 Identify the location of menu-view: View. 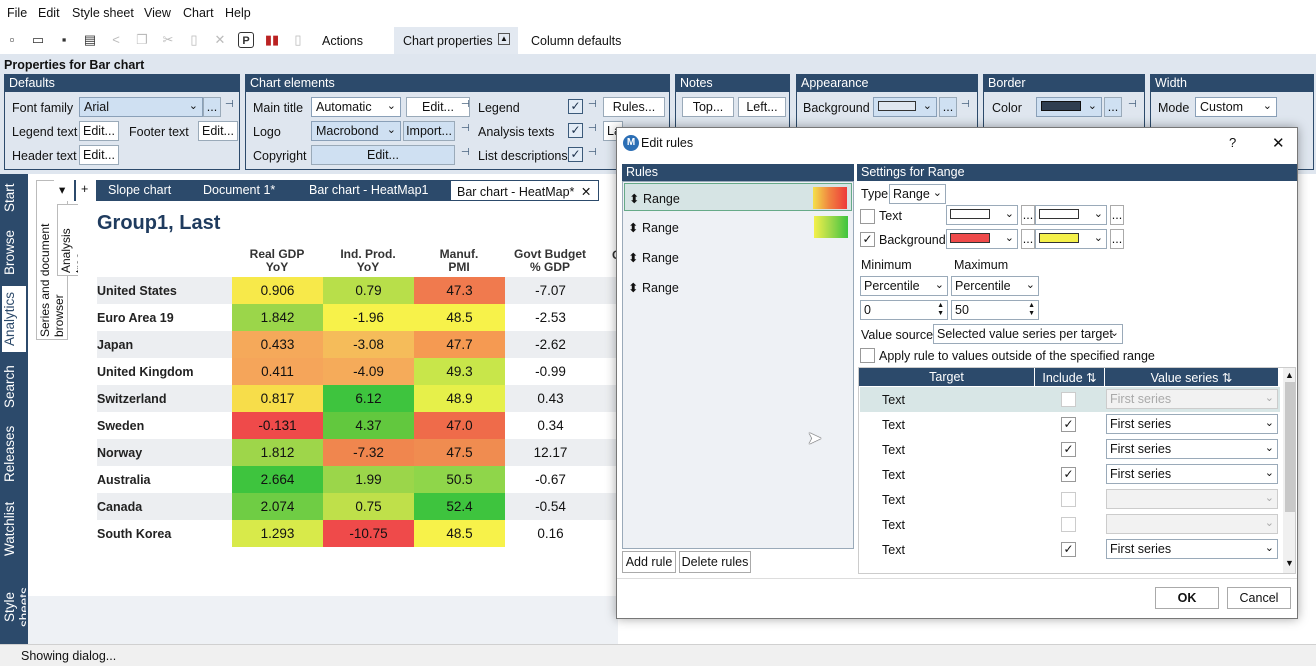
(157, 13).